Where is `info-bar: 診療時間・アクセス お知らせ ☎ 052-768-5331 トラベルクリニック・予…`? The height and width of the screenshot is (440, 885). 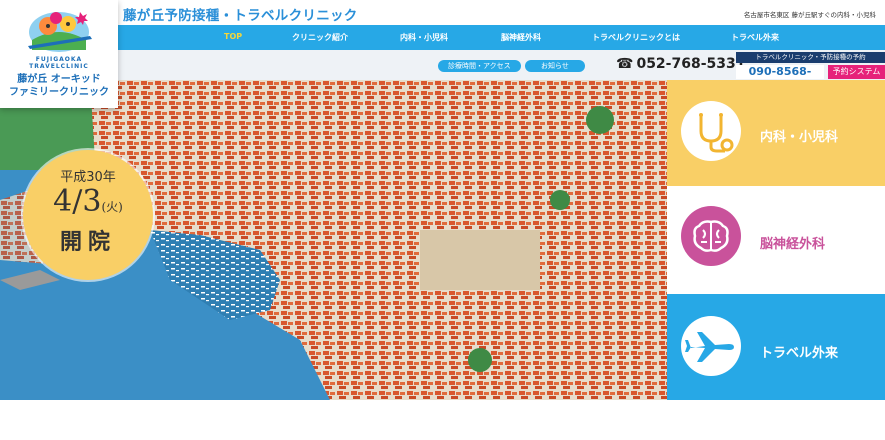
info-bar: 診療時間・アクセス お知らせ ☎ 052-768-5331 トラベルクリニック・予… is located at coordinates (501, 71).